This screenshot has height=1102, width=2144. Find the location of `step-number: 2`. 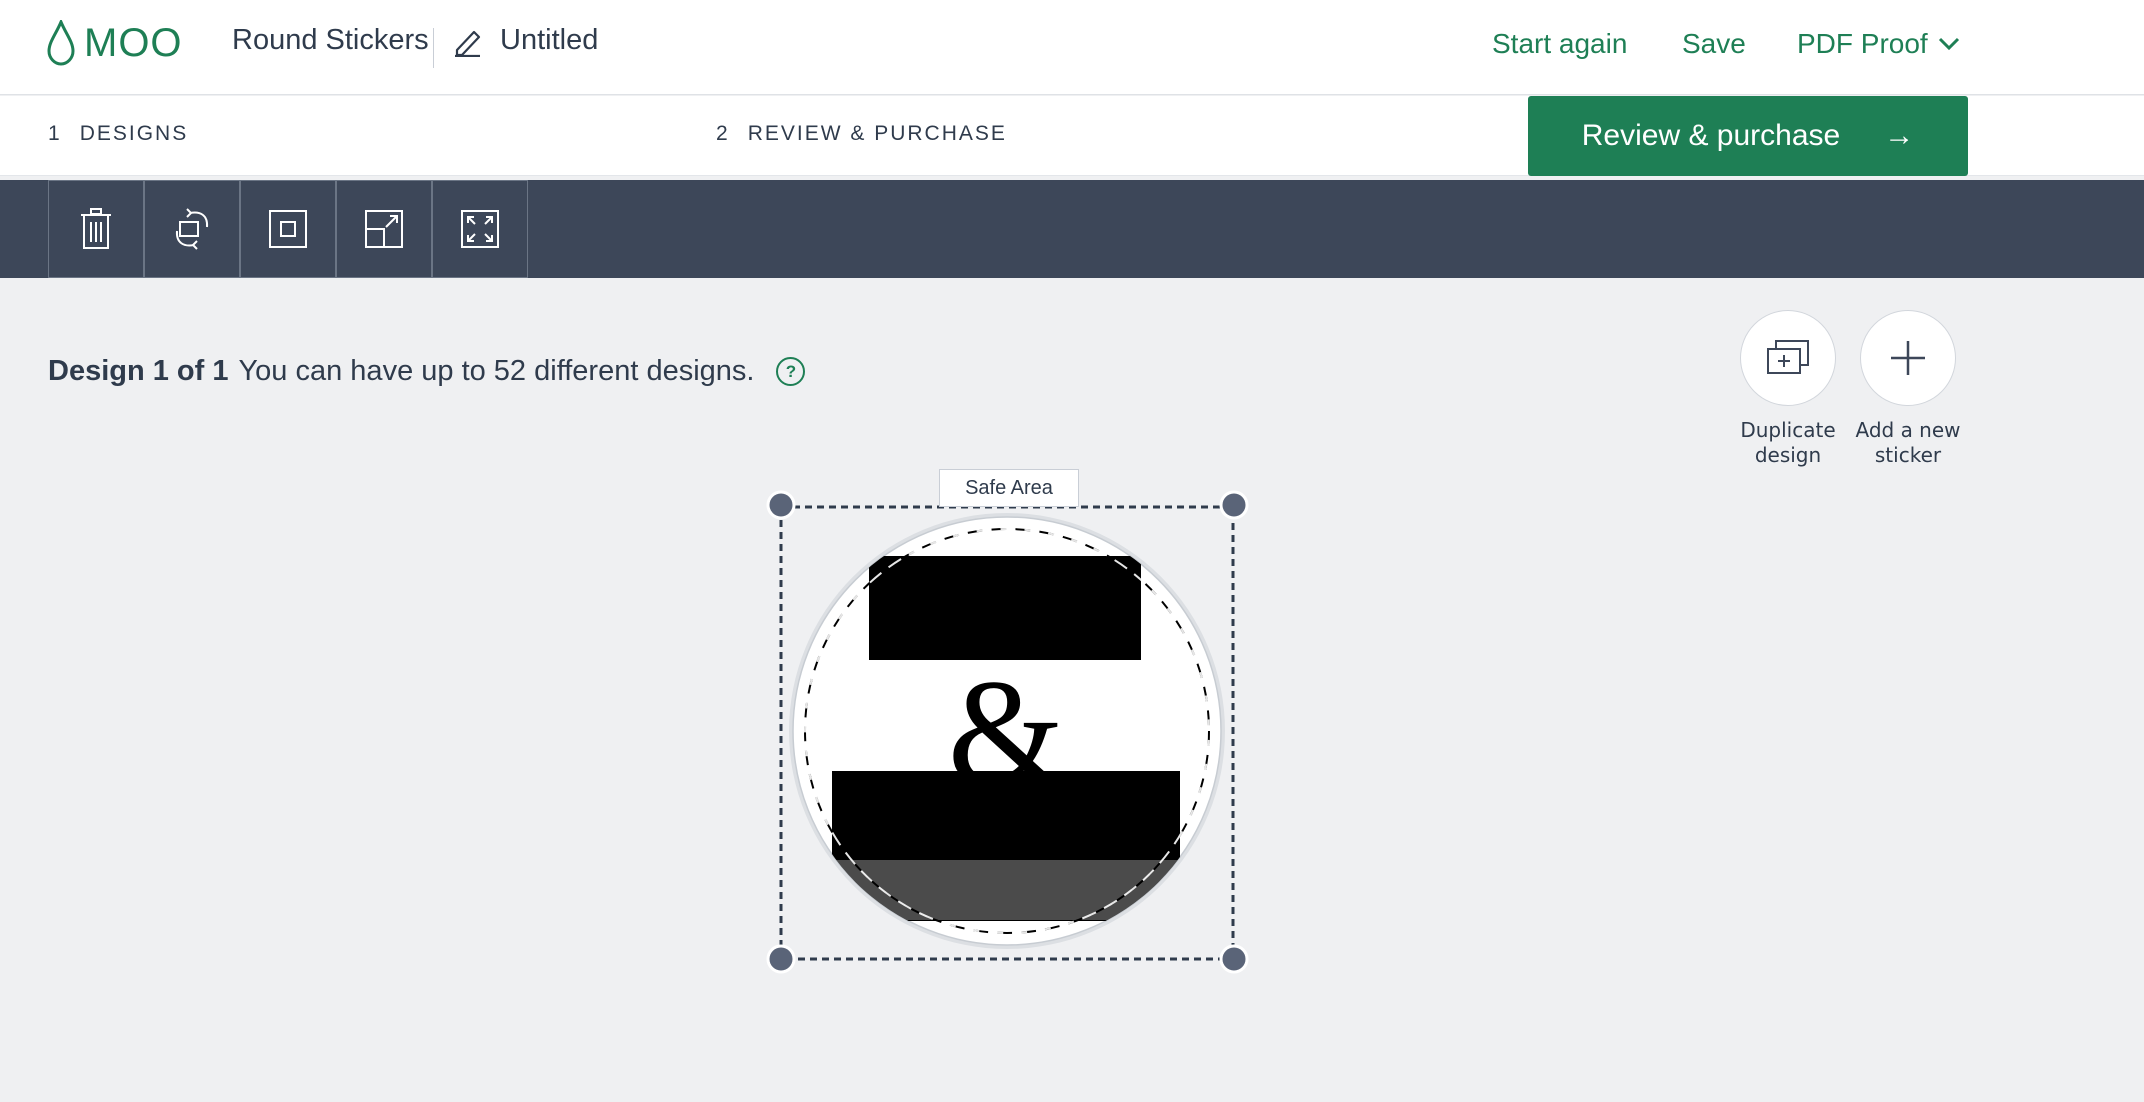

step-number: 2 is located at coordinates (723, 133).